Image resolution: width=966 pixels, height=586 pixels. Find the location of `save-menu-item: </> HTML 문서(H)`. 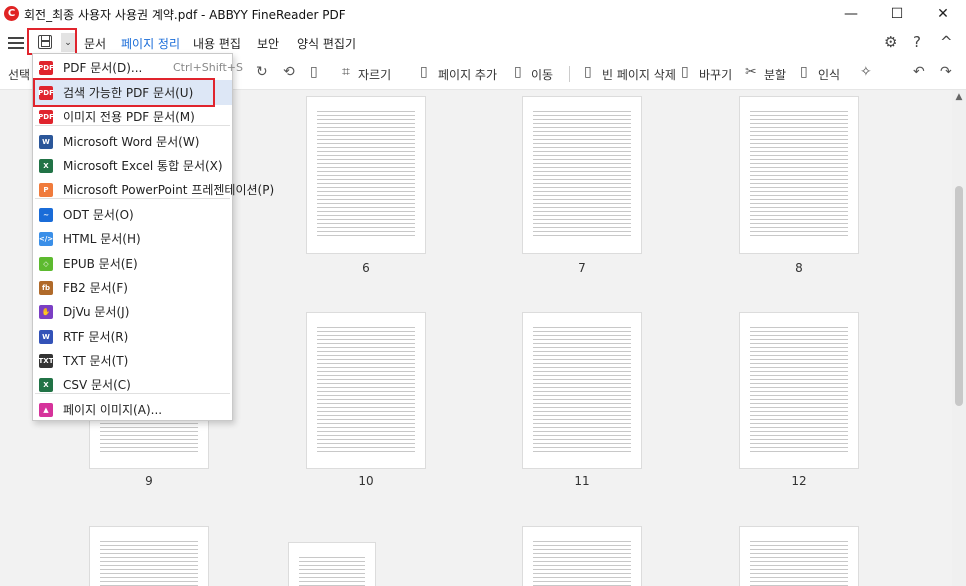

save-menu-item: </> HTML 문서(H) is located at coordinates (132, 238).